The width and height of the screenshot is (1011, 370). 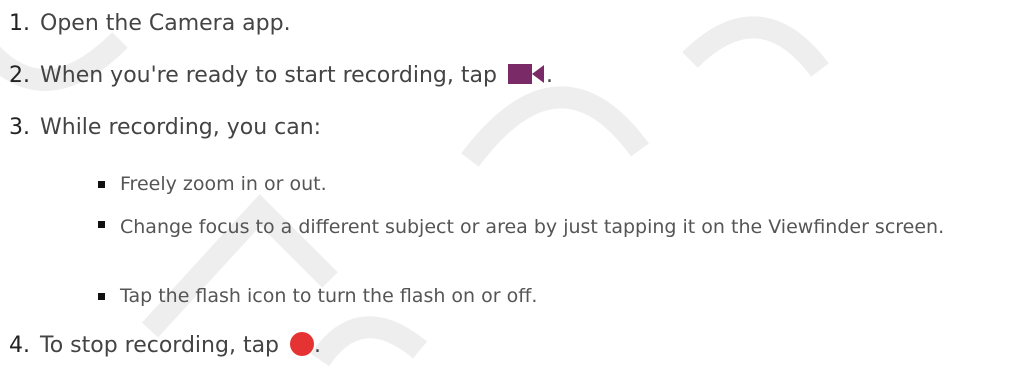 What do you see at coordinates (223, 184) in the screenshot?
I see `list-item-text: Freely zoom in or out.` at bounding box center [223, 184].